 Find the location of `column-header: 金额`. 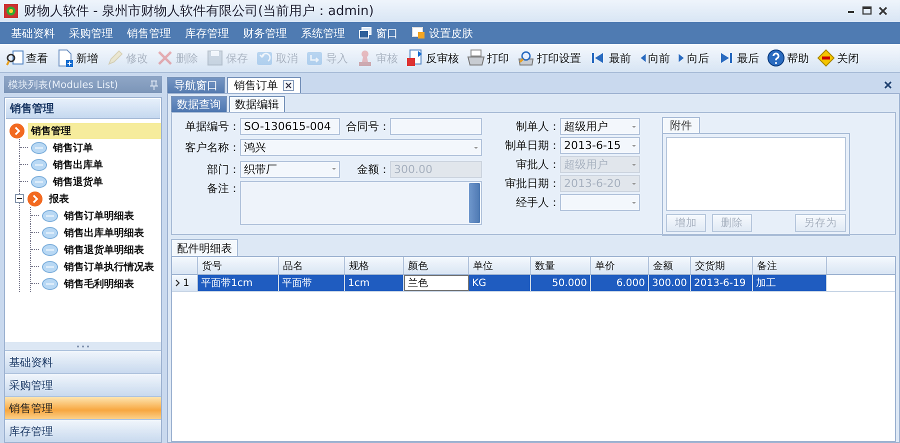

column-header: 金额 is located at coordinates (670, 265).